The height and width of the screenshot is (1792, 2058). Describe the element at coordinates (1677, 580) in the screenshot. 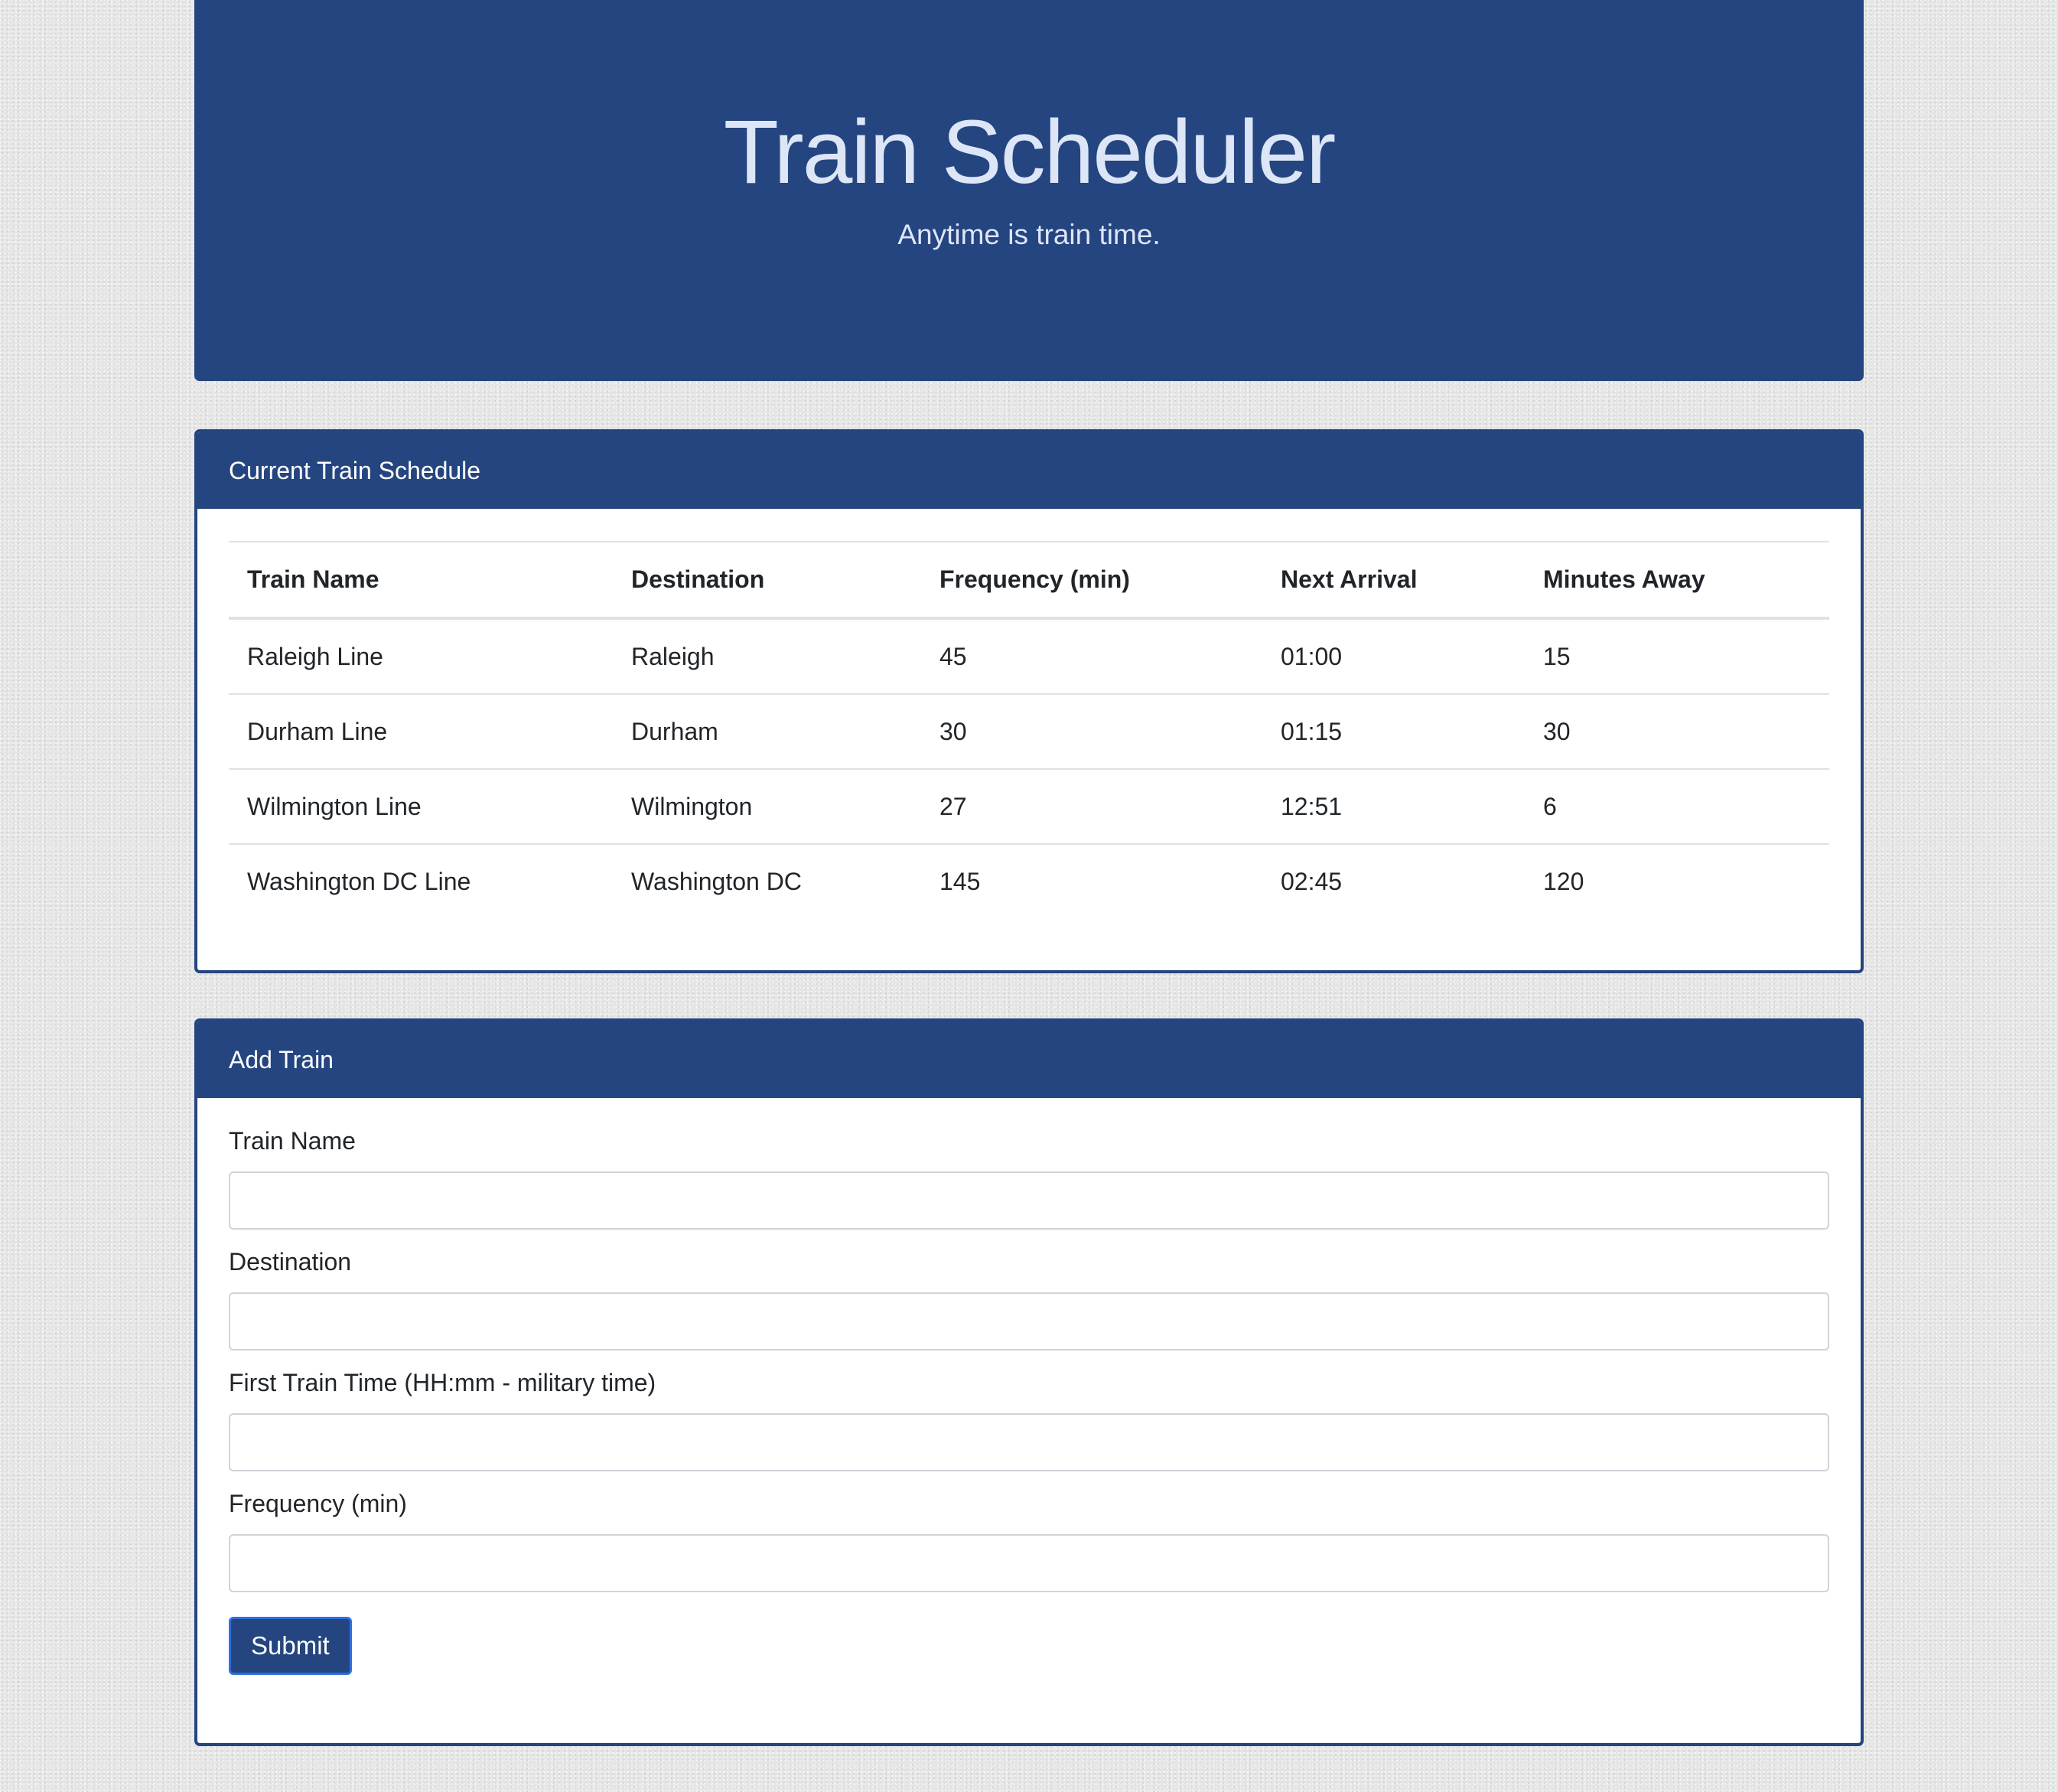

I see `column-header-minutes-away: Minutes Away` at that location.